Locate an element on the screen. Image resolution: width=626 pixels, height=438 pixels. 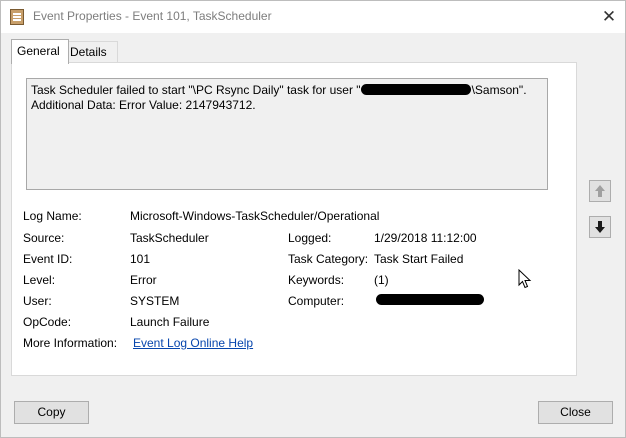
source-label: Source: is located at coordinates (44, 238).